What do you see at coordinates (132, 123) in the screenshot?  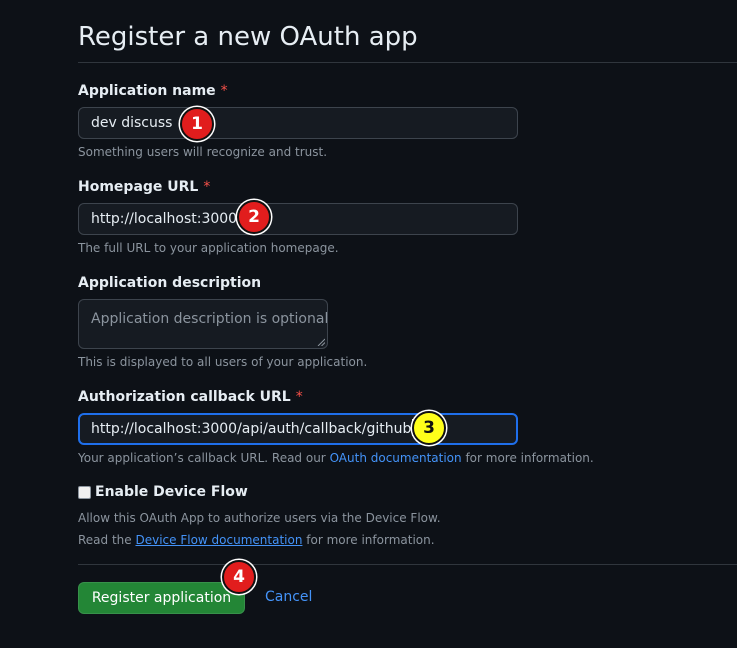 I see `app-name-value: dev discuss` at bounding box center [132, 123].